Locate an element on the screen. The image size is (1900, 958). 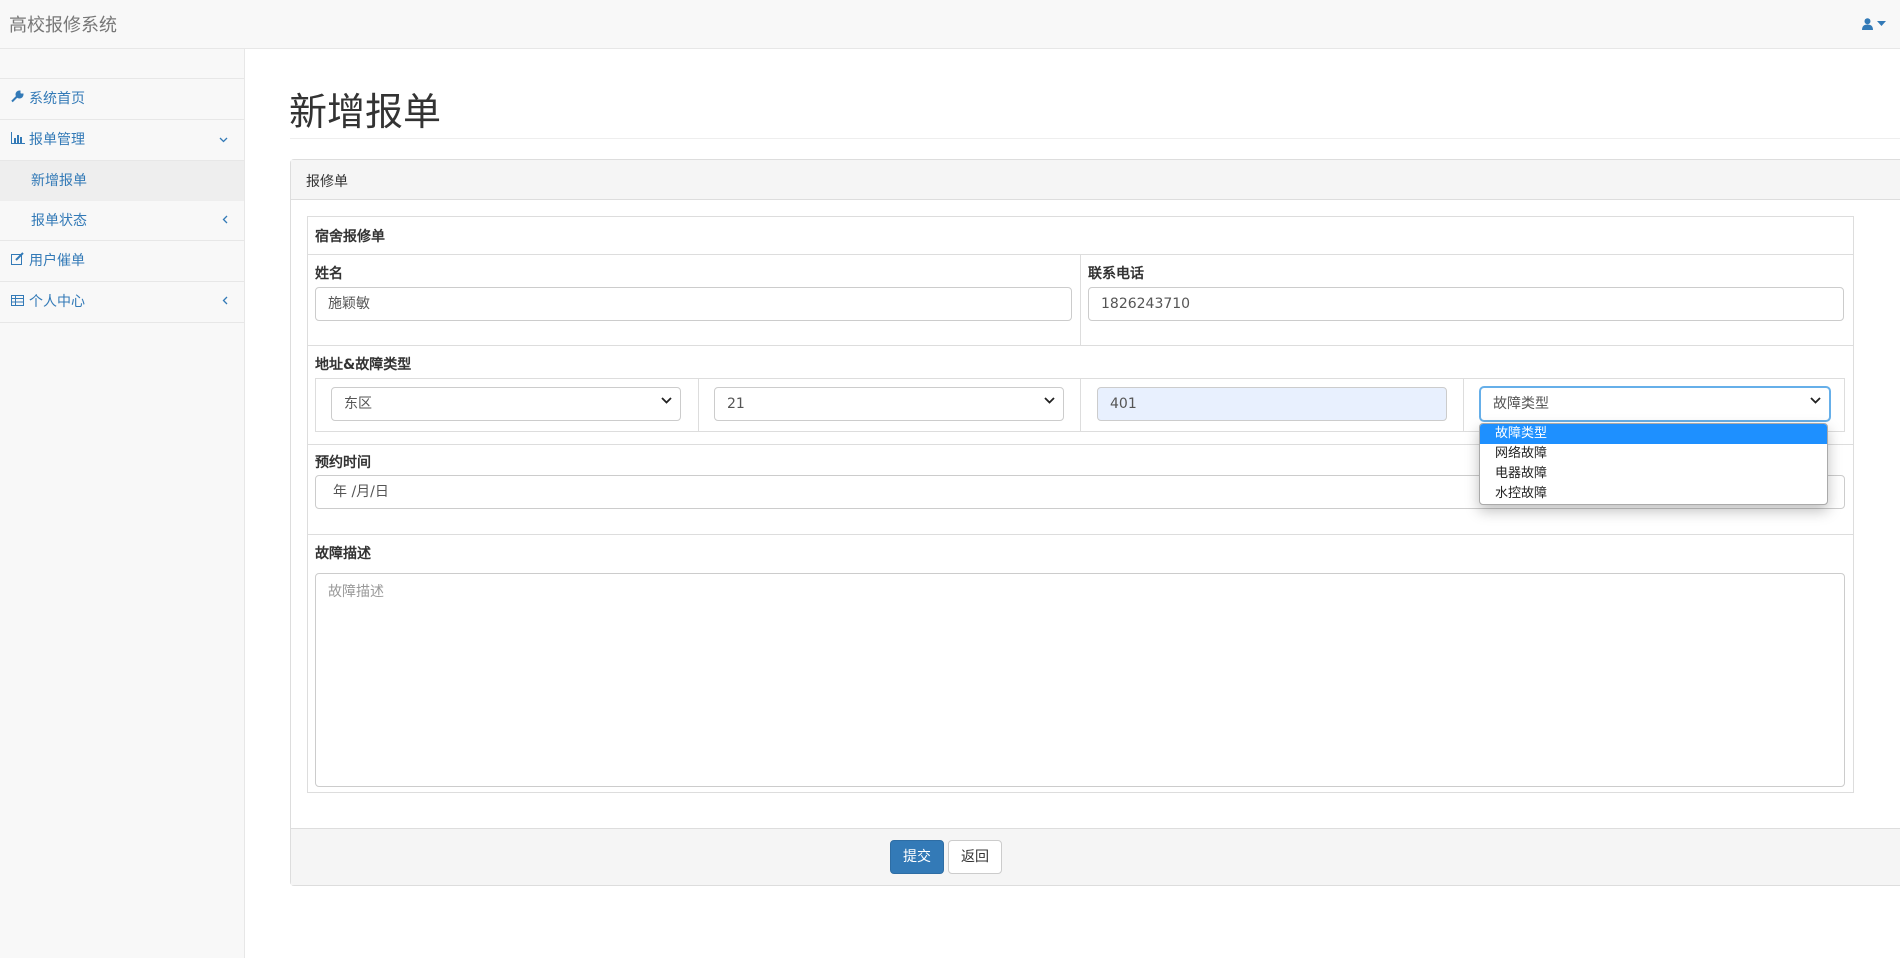
dropdown-option: 网络故障 is located at coordinates (1653, 454).